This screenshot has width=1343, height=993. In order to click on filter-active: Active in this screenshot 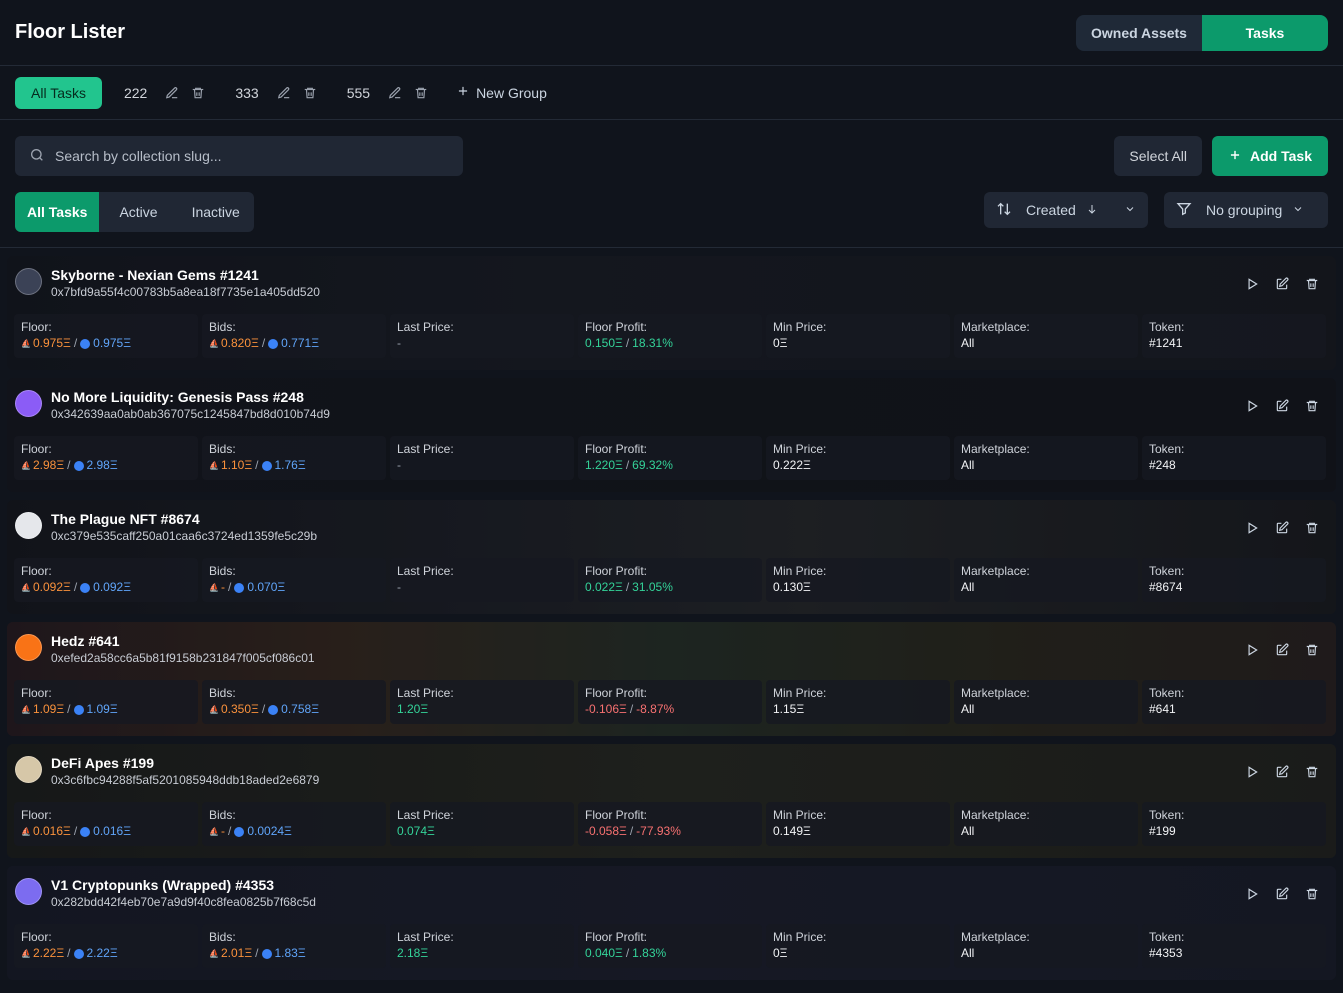, I will do `click(138, 212)`.